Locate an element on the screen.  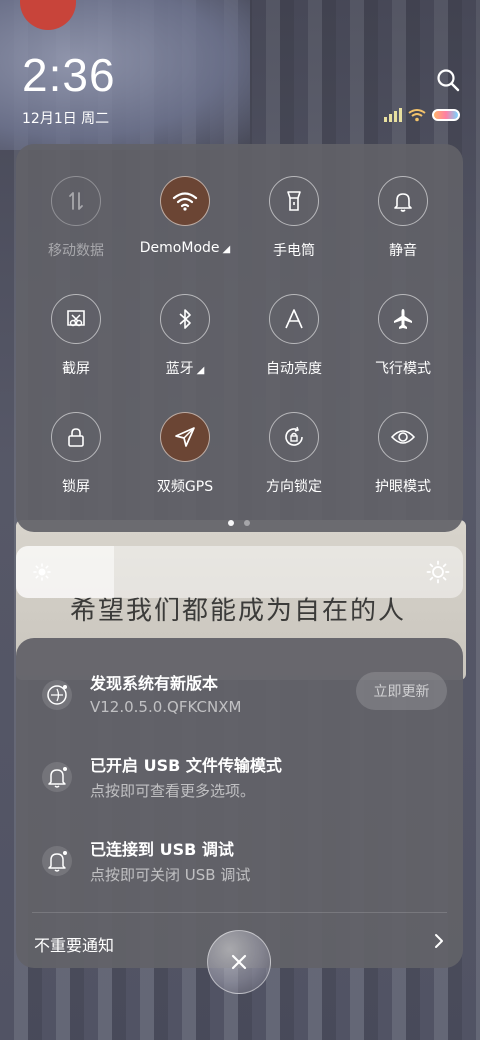
brightness-fill is located at coordinates (65, 572).